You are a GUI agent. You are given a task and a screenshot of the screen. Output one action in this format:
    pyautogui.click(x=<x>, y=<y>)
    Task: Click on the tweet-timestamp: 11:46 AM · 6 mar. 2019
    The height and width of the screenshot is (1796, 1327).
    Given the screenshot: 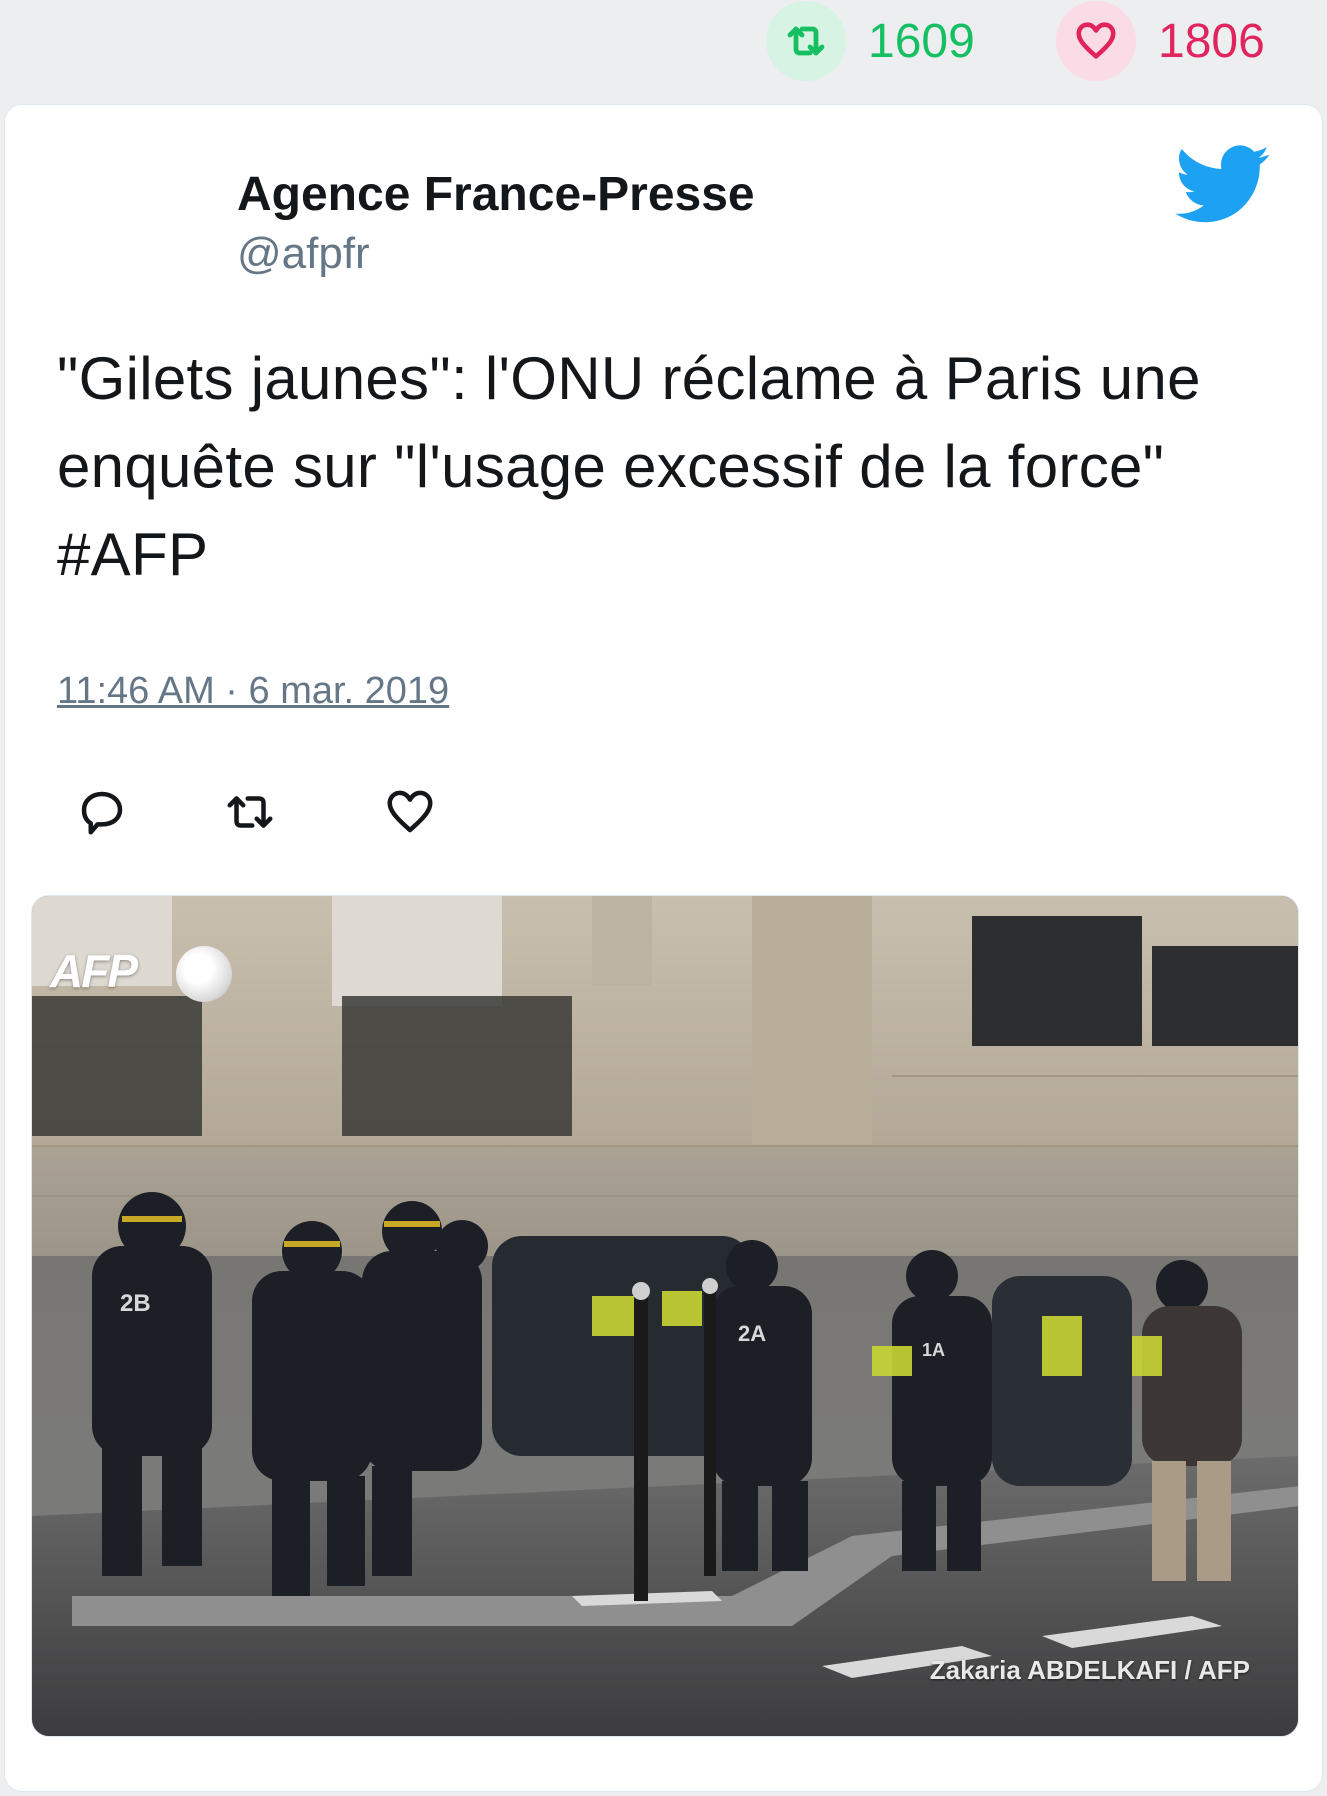 What is the action you would take?
    pyautogui.click(x=253, y=691)
    